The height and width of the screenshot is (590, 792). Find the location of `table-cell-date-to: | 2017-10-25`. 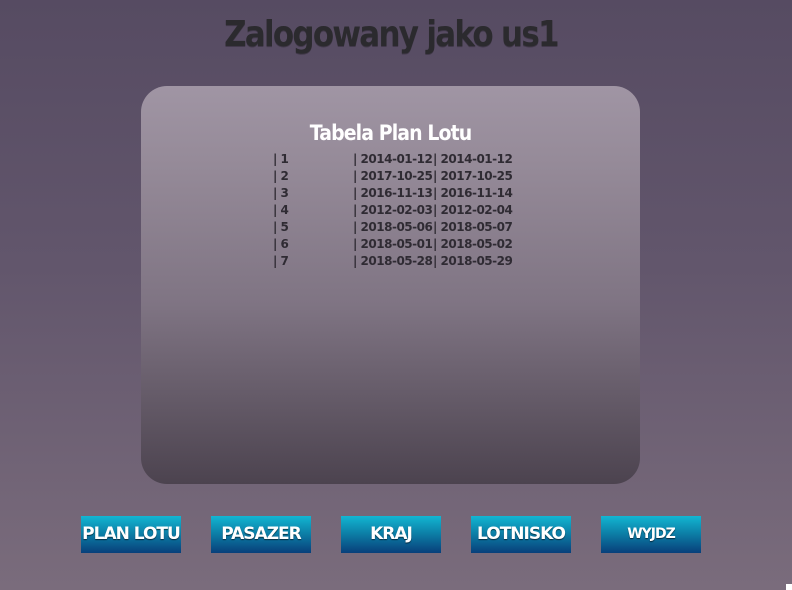

table-cell-date-to: | 2017-10-25 is located at coordinates (473, 176).